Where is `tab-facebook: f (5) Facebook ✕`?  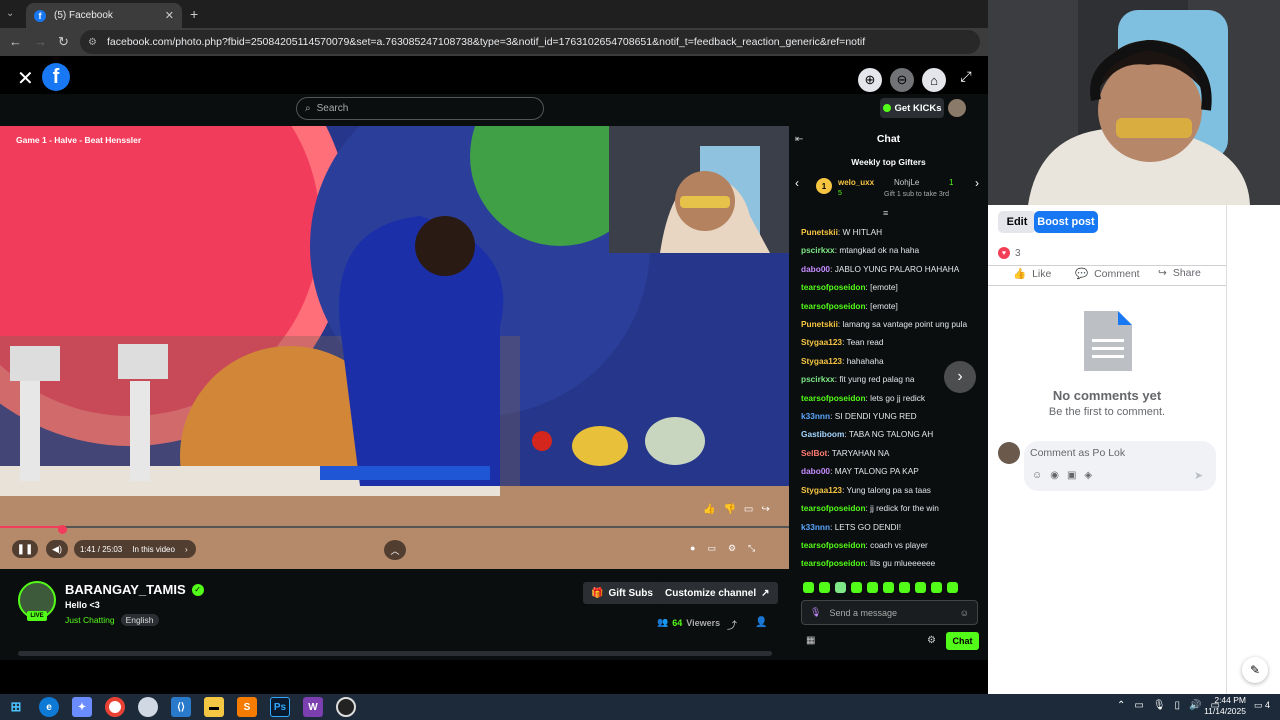
tab-facebook: f (5) Facebook ✕ is located at coordinates (104, 15).